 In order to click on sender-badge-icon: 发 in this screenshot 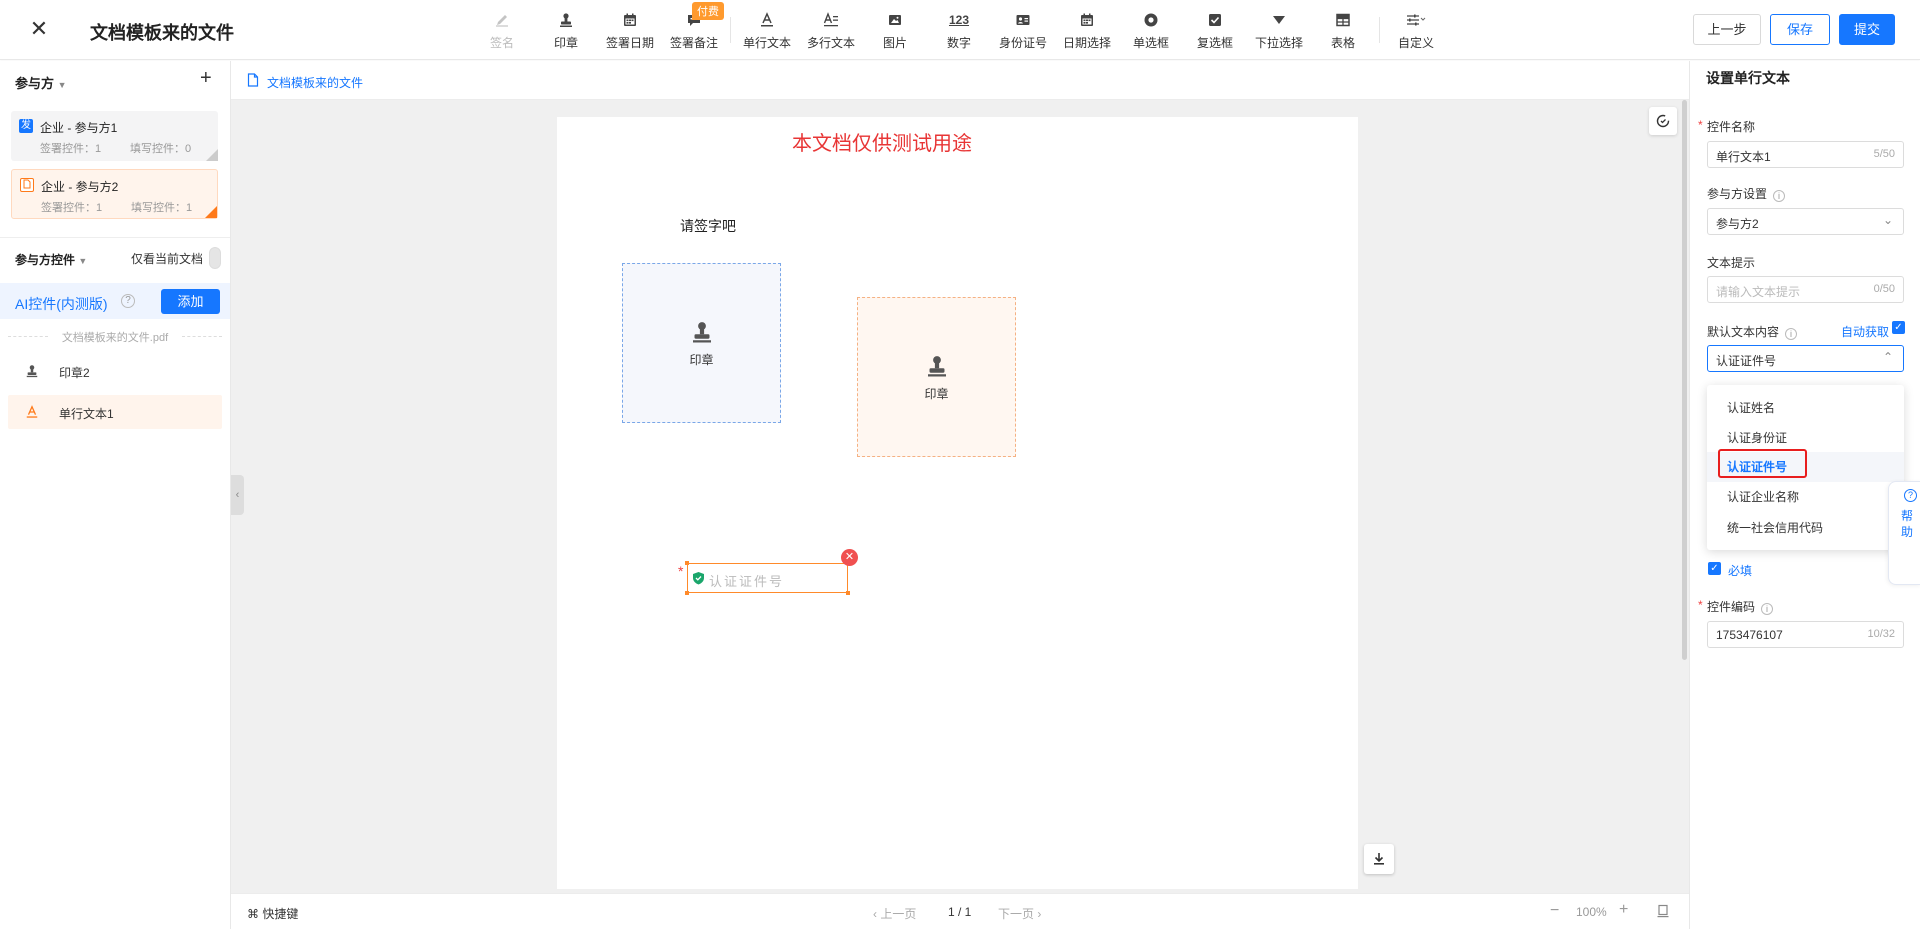, I will do `click(26, 126)`.